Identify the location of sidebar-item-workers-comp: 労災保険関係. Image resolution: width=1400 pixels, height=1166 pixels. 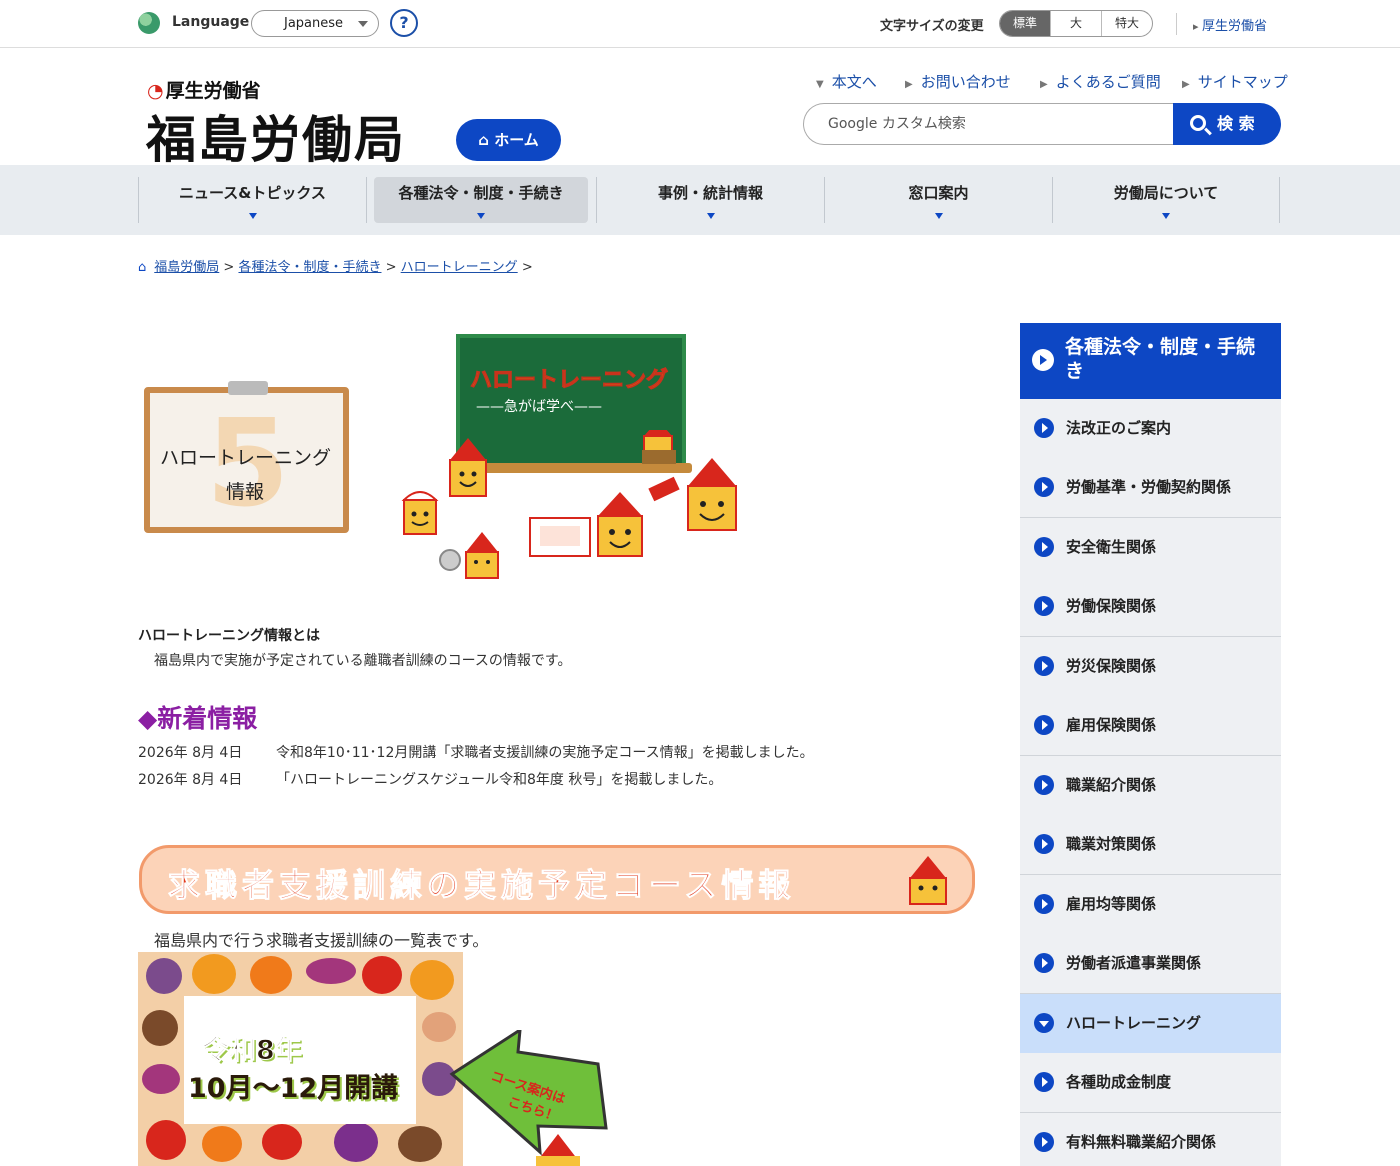
(1150, 667).